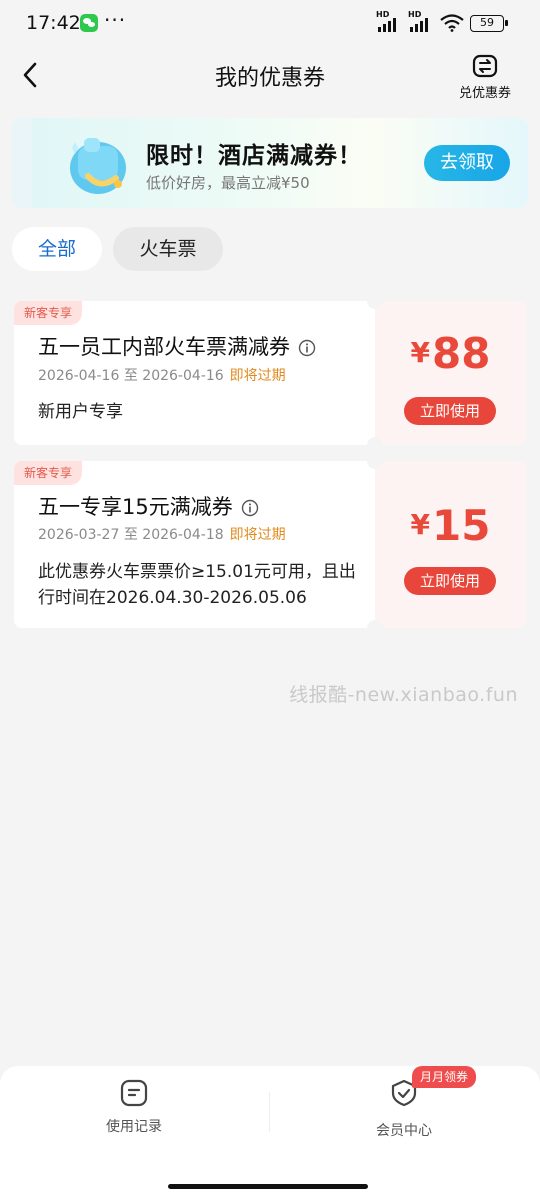 This screenshot has height=1200, width=540. Describe the element at coordinates (228, 183) in the screenshot. I see `banner-subtitle: 低价好房，最高立减¥50` at that location.